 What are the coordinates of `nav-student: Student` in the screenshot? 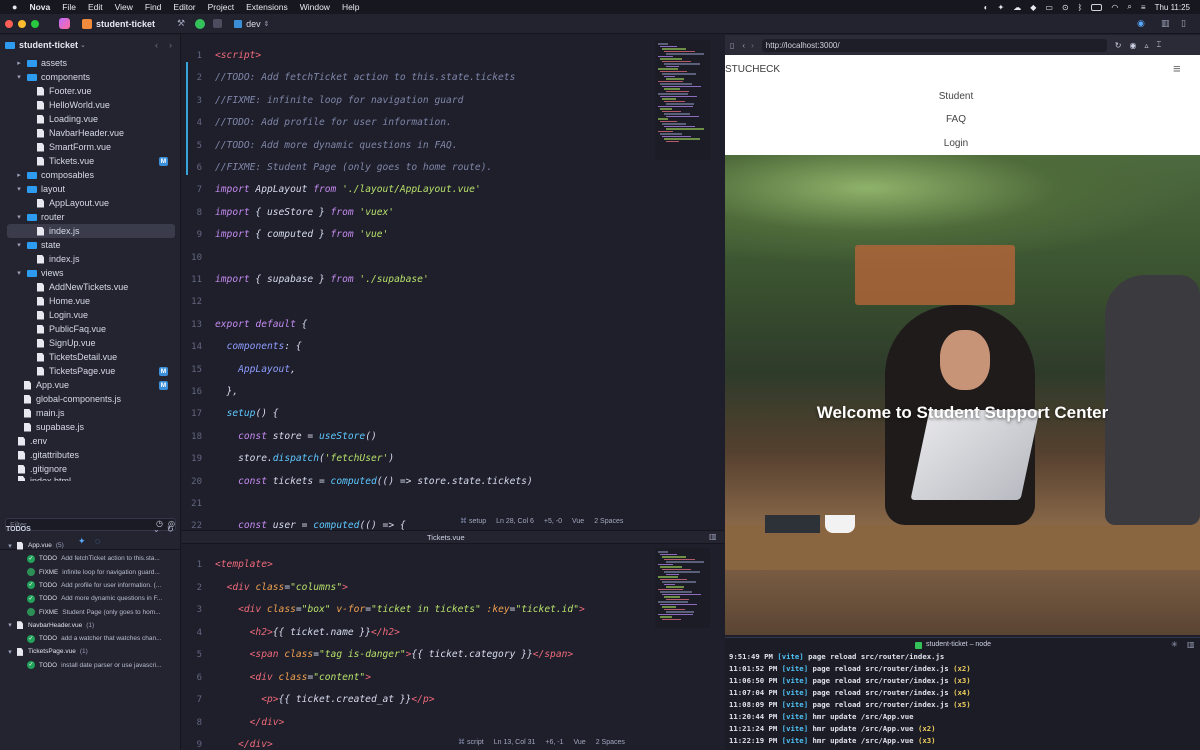 It's located at (956, 96).